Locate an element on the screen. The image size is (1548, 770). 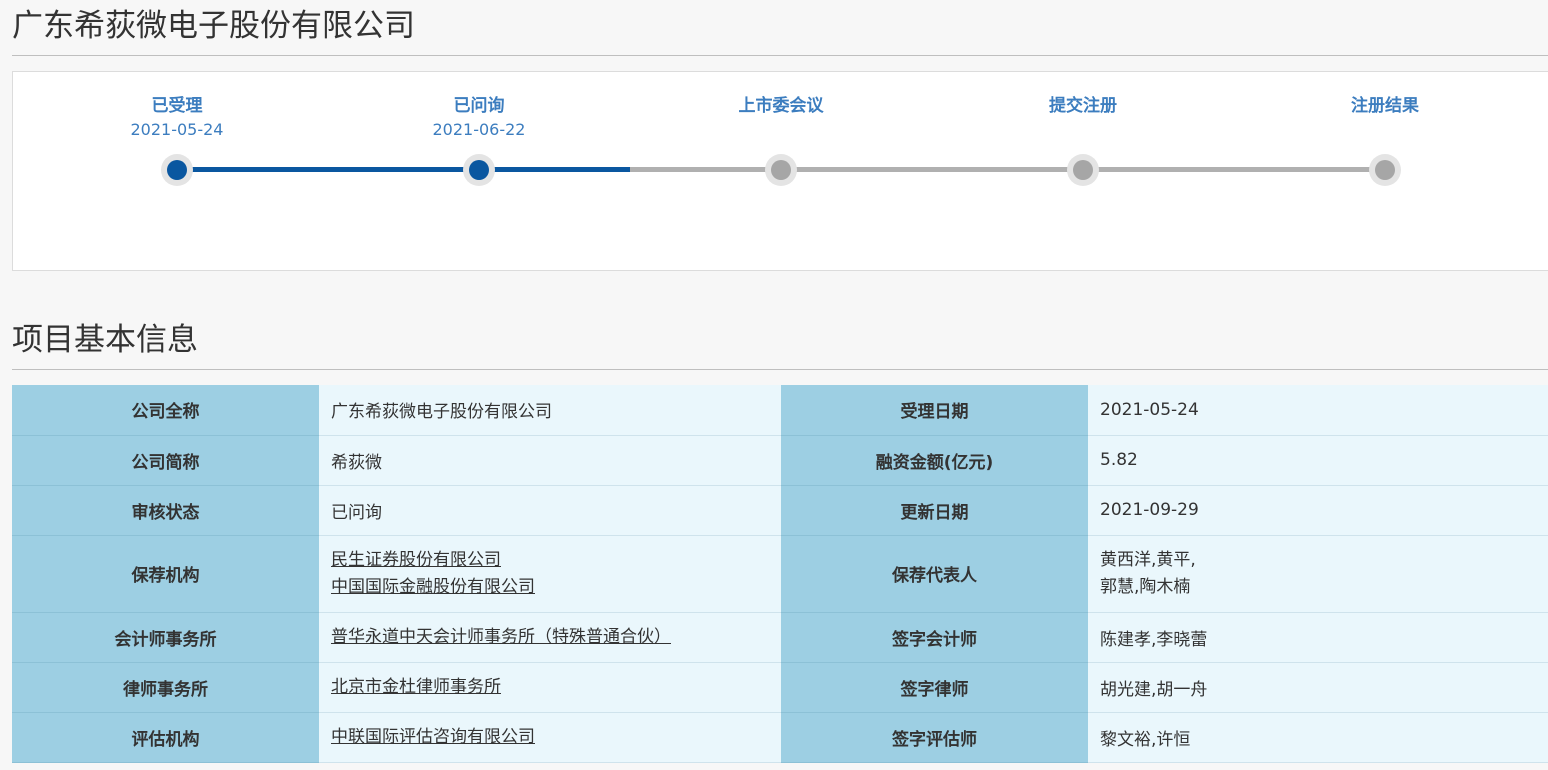
step-label: 注册结果 is located at coordinates (1385, 106).